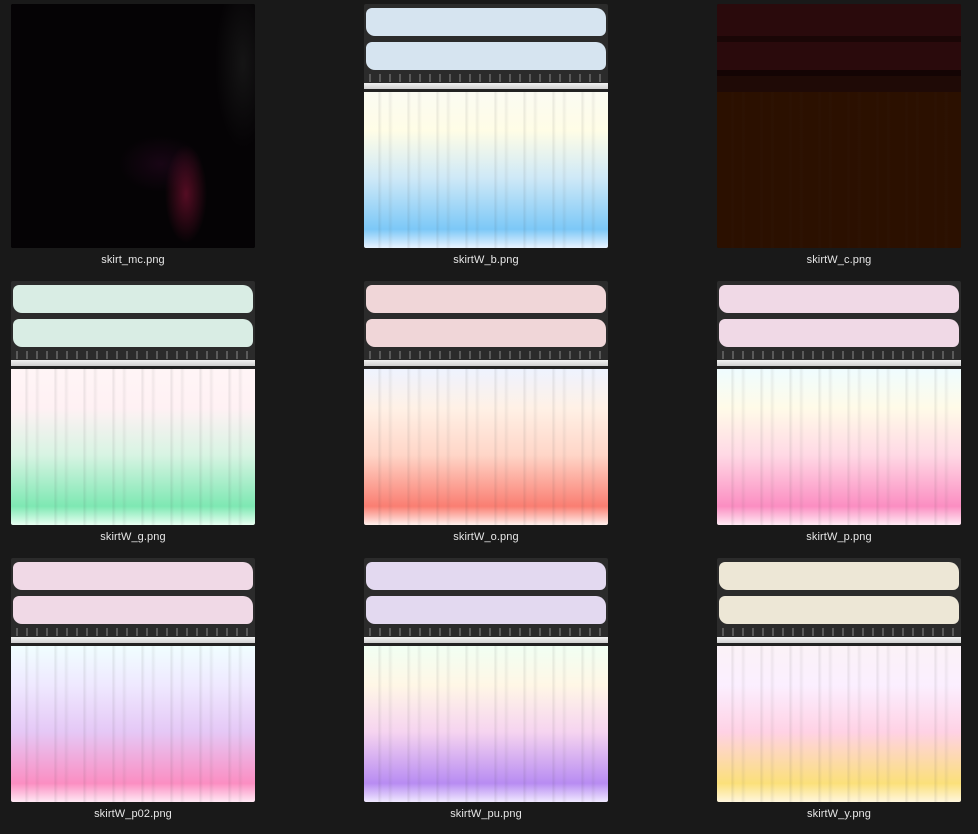 Image resolution: width=978 pixels, height=834 pixels. What do you see at coordinates (133, 260) in the screenshot?
I see `file-name-label: skirt_mc.png` at bounding box center [133, 260].